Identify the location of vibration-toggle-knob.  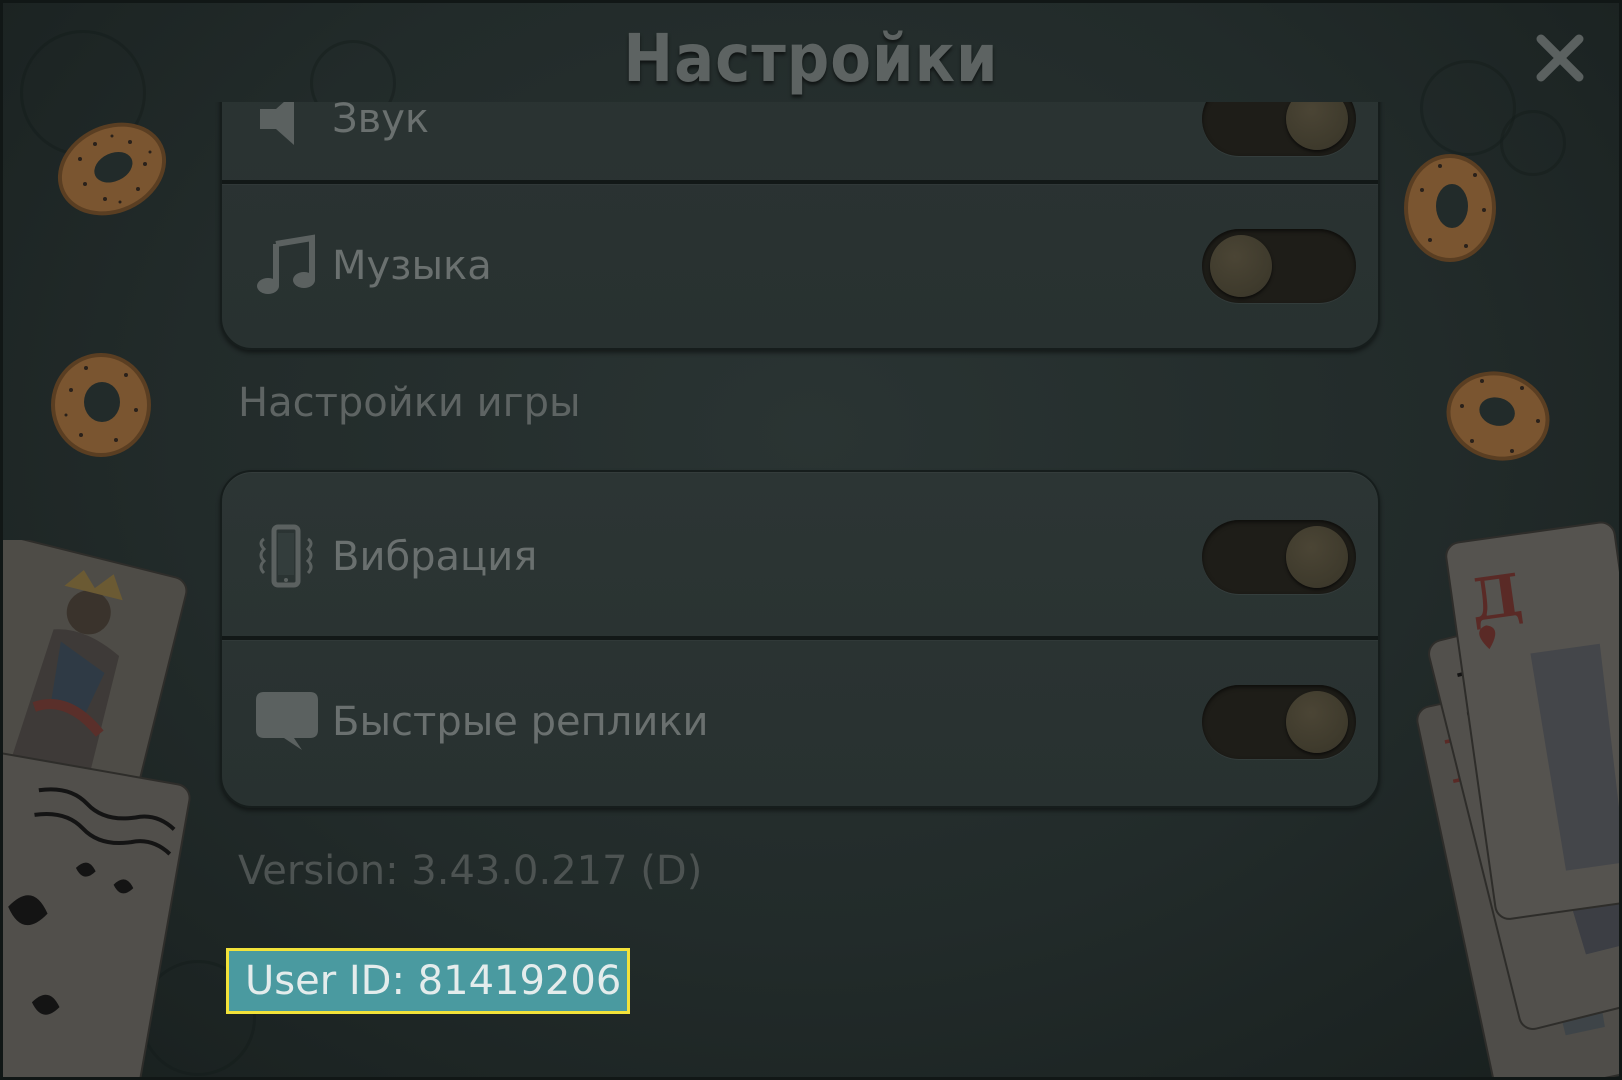
(1317, 557).